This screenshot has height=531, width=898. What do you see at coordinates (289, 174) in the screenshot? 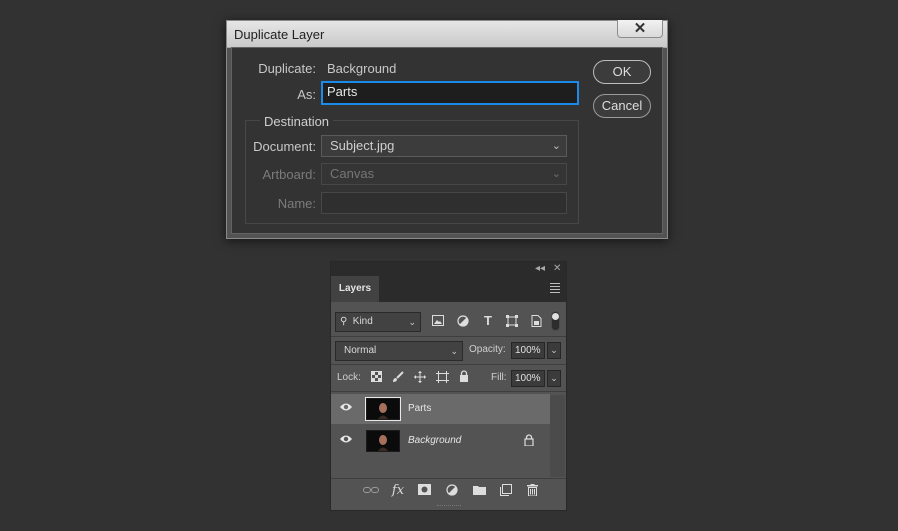
I see `artboard-label: Artboard:` at bounding box center [289, 174].